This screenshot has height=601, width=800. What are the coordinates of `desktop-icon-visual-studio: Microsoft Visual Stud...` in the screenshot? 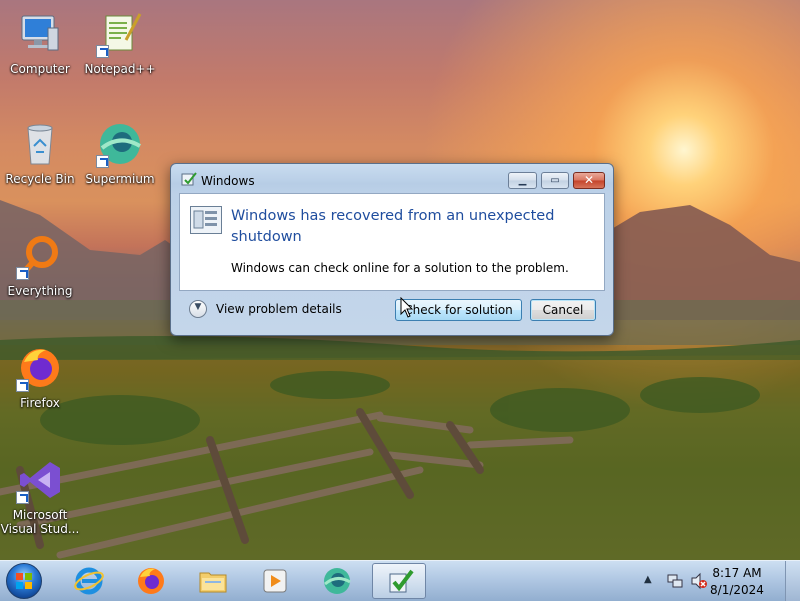 It's located at (40, 496).